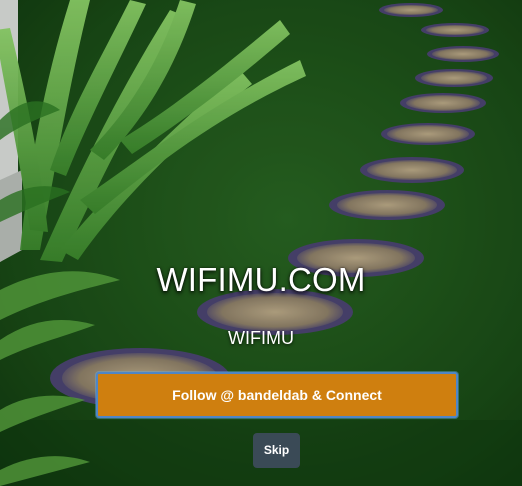 This screenshot has width=522, height=486. What do you see at coordinates (276, 450) in the screenshot?
I see `skip-button: Skip` at bounding box center [276, 450].